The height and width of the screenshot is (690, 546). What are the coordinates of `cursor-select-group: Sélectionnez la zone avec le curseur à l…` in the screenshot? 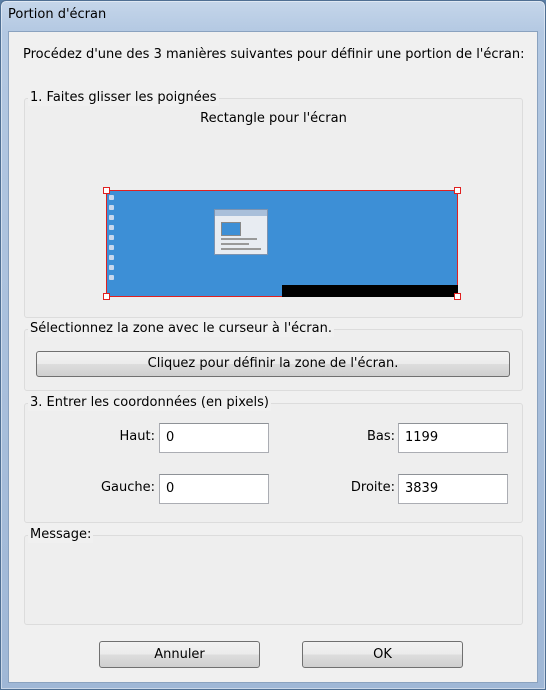 It's located at (273, 356).